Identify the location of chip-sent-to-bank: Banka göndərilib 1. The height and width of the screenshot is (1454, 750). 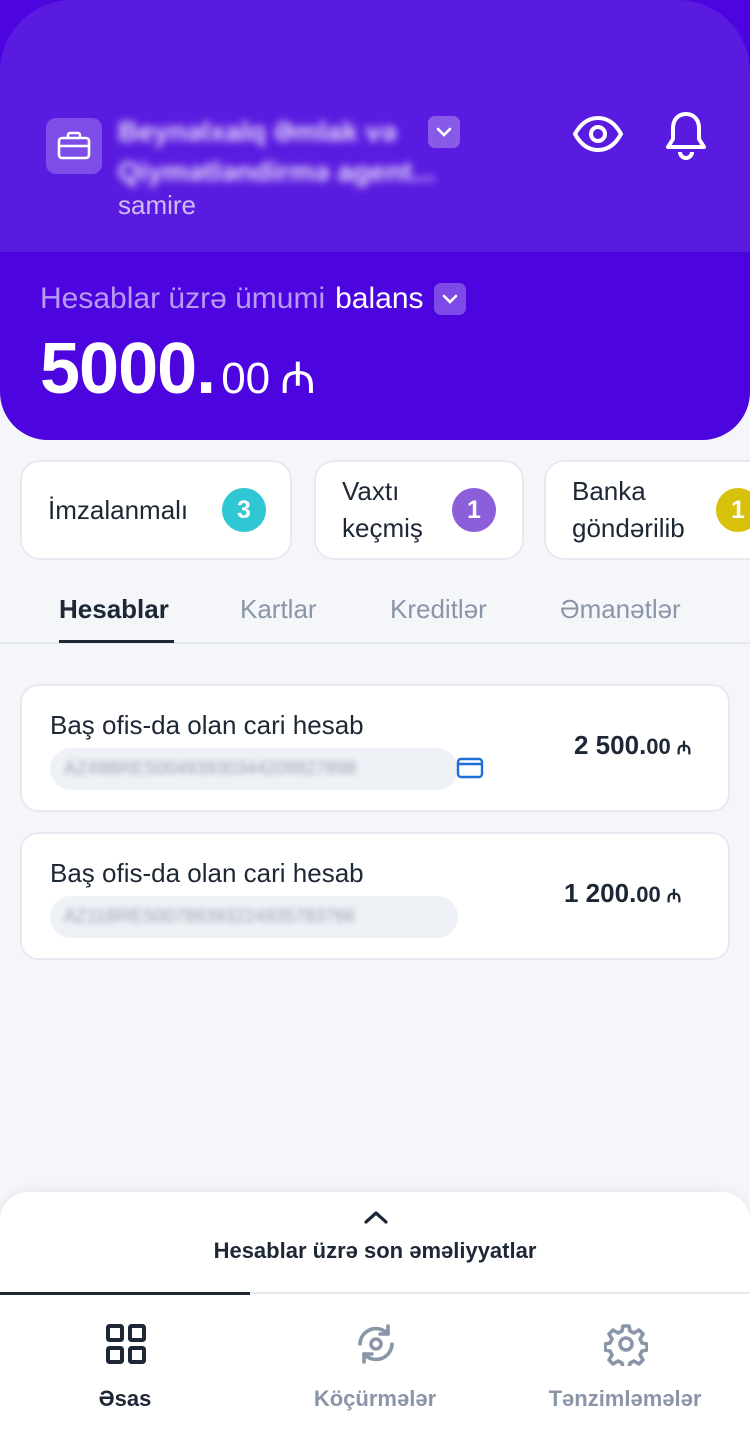
(647, 510).